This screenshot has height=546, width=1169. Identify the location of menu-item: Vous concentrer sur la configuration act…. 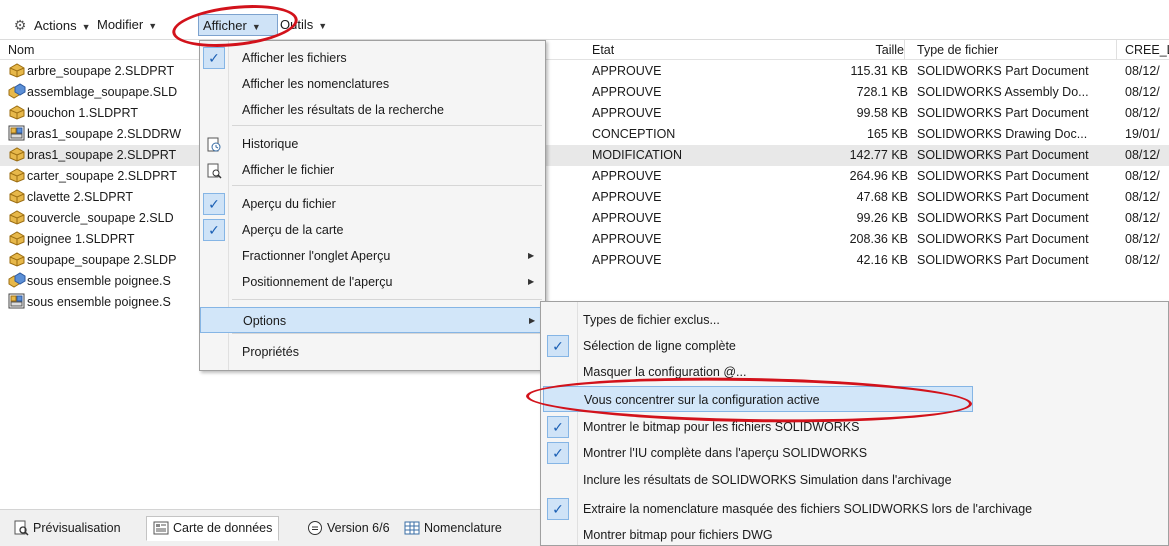
(758, 399).